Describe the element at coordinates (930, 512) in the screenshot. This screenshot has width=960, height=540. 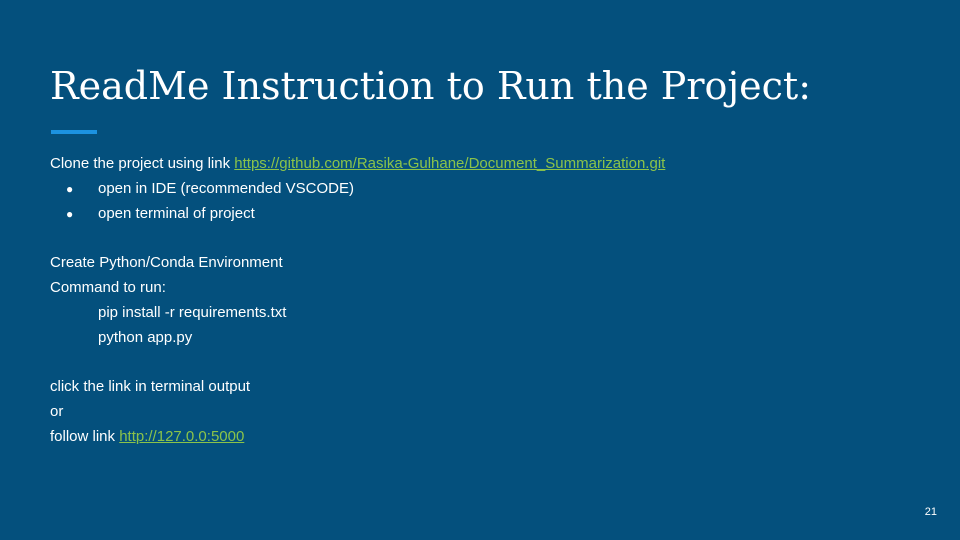
I see `page-number: 21` at that location.